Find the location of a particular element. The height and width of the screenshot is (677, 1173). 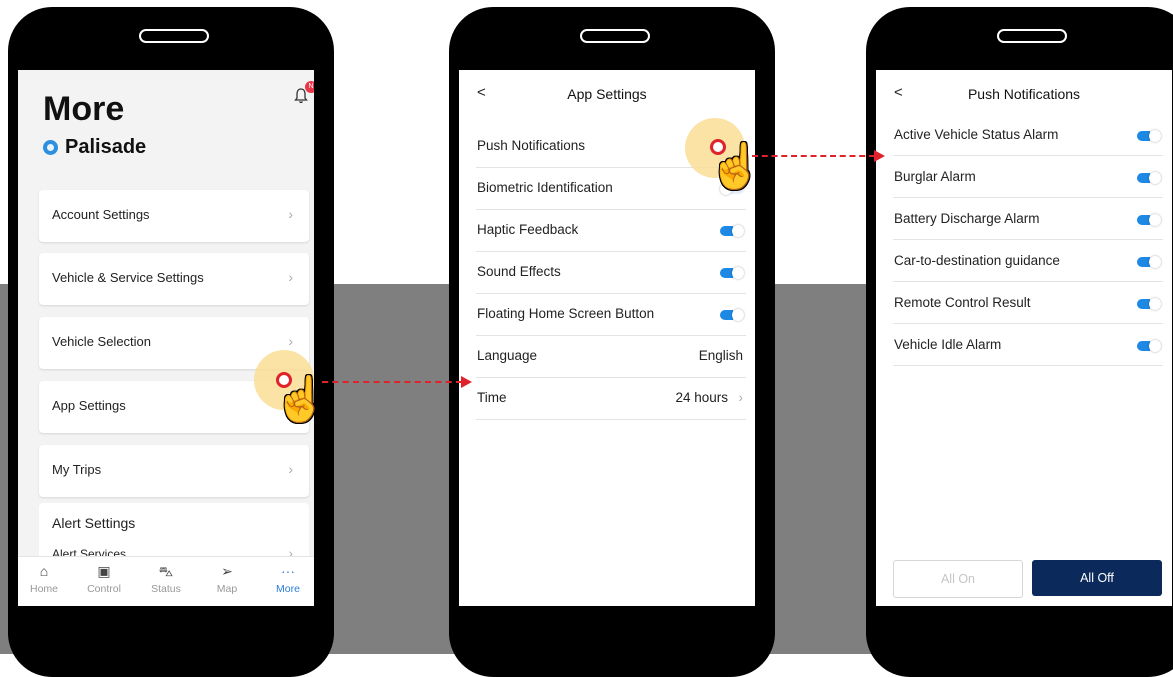

more-icon: ··· is located at coordinates (288, 571).